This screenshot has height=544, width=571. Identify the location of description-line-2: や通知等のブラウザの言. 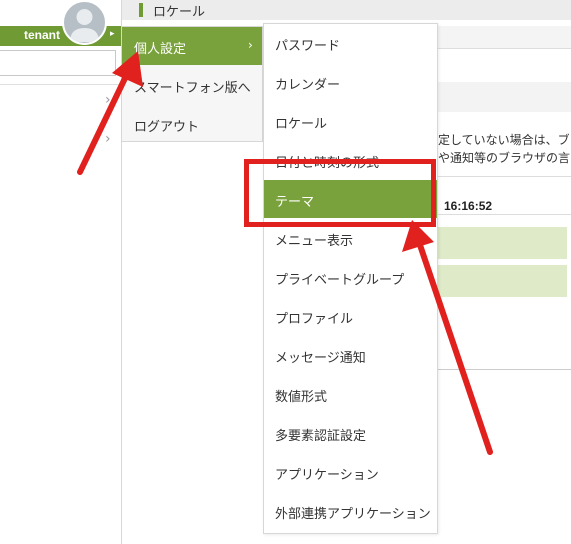
(504, 158).